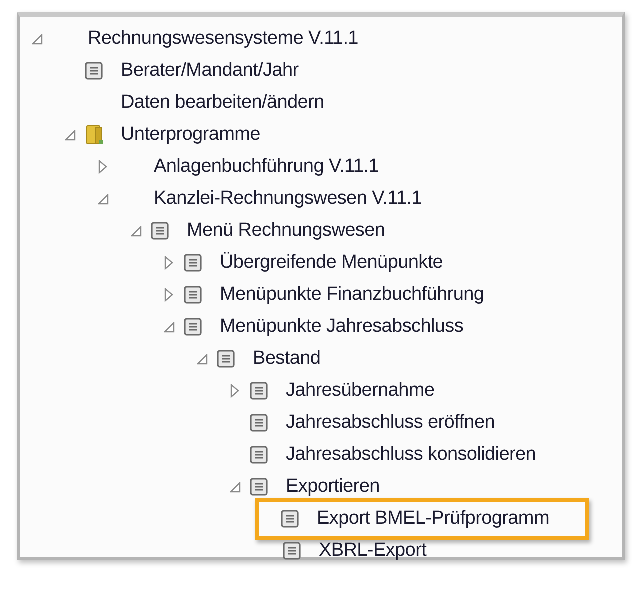 The image size is (633, 606). What do you see at coordinates (222, 103) in the screenshot?
I see `tree-item: Daten bearbeiten/ändern` at bounding box center [222, 103].